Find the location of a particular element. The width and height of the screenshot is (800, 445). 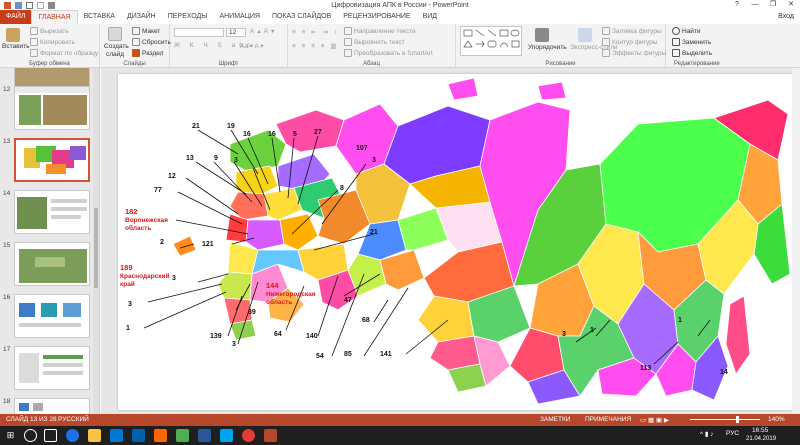

notes-button: ЗАМЕТКИ is located at coordinates (555, 419).